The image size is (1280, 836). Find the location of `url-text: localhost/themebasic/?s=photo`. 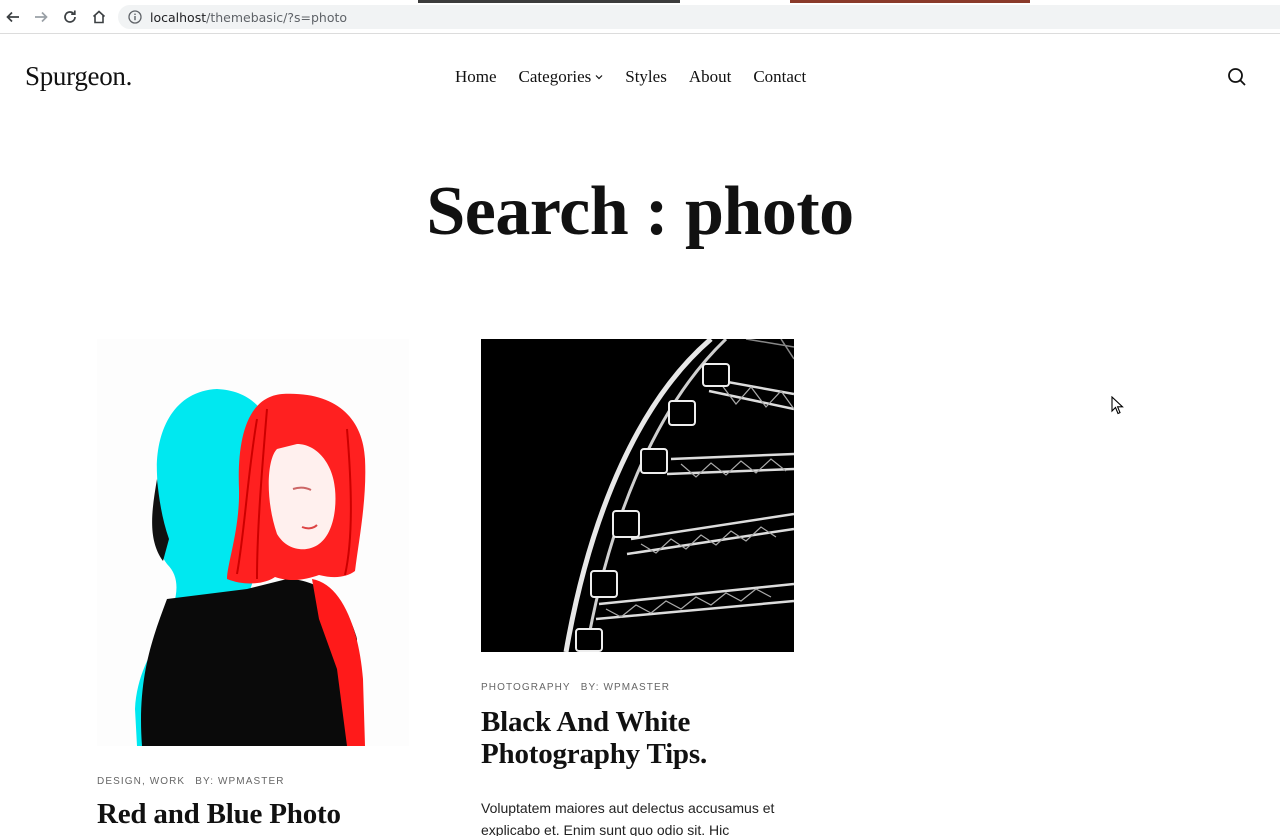

url-text: localhost/themebasic/?s=photo is located at coordinates (248, 17).